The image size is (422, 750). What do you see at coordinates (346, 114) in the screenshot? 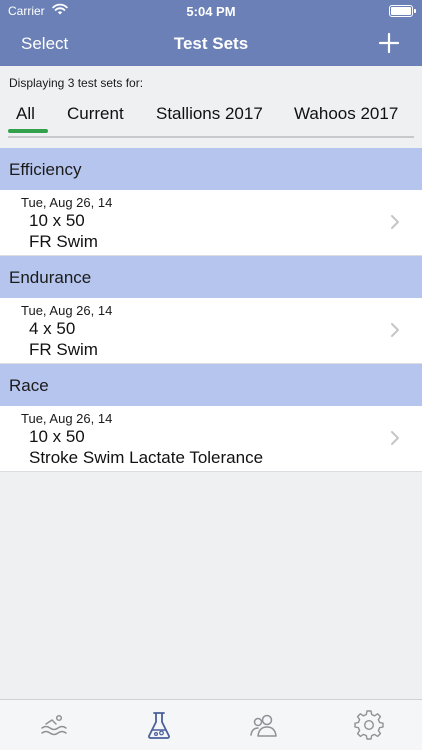
I see `tab-wahoos-2017: Wahoos 2017` at bounding box center [346, 114].